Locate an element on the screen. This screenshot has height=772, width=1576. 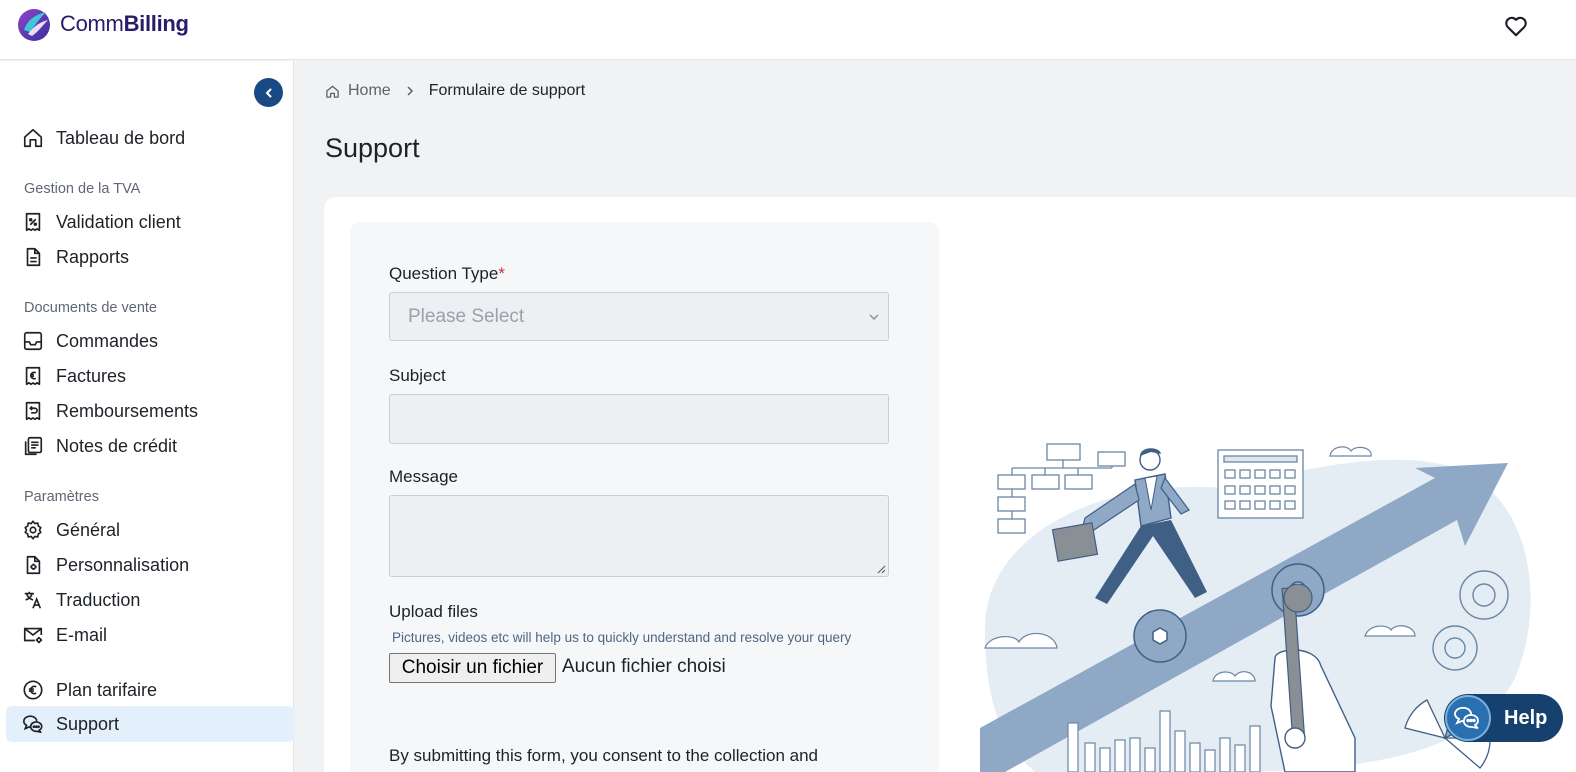
translate-icon is located at coordinates (33, 600).